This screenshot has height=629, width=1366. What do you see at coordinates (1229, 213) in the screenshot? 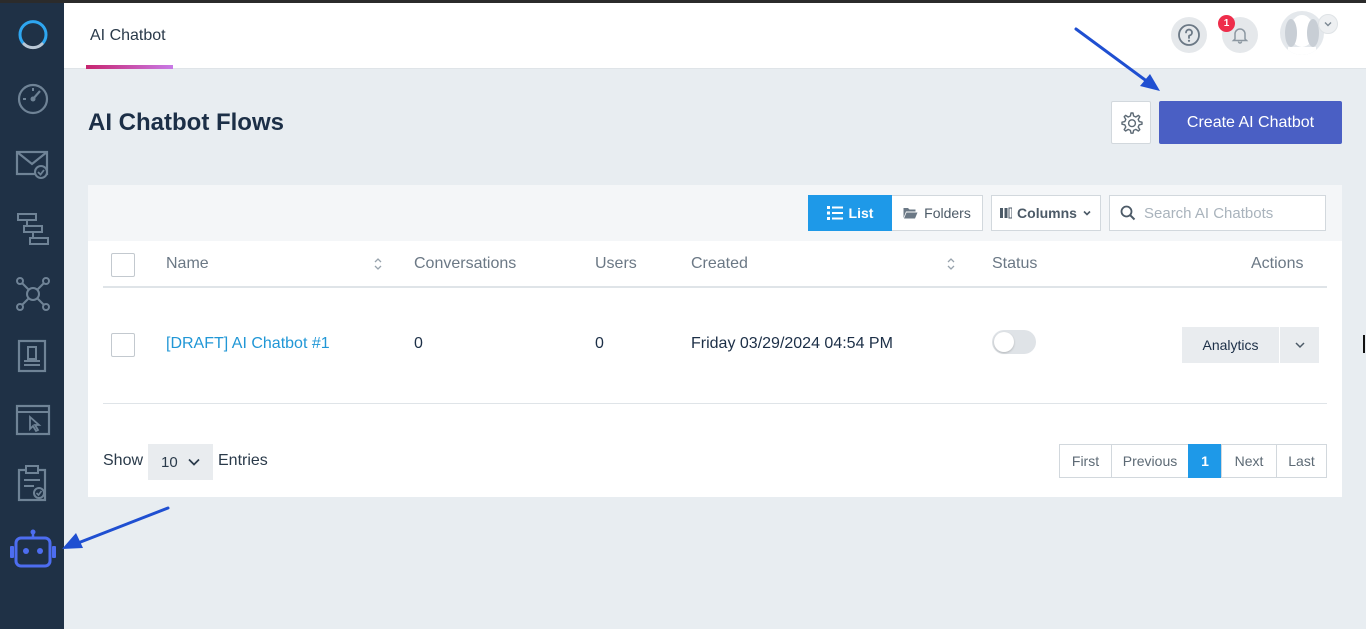
I see `search-input` at bounding box center [1229, 213].